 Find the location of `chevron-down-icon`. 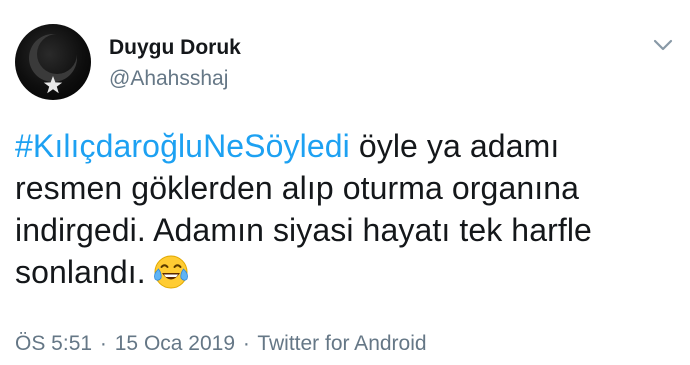

chevron-down-icon is located at coordinates (663, 45).